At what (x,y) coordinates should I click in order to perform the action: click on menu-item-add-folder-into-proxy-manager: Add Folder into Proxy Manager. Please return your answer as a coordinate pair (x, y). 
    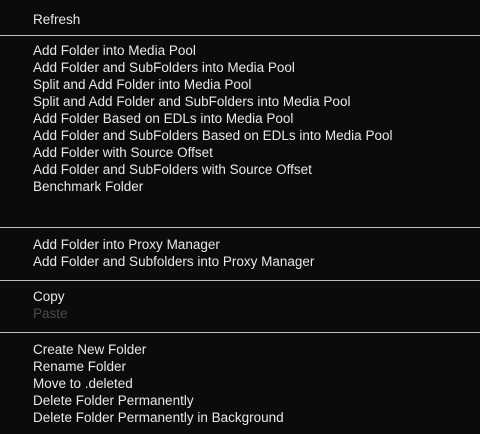
    Looking at the image, I should click on (256, 244).